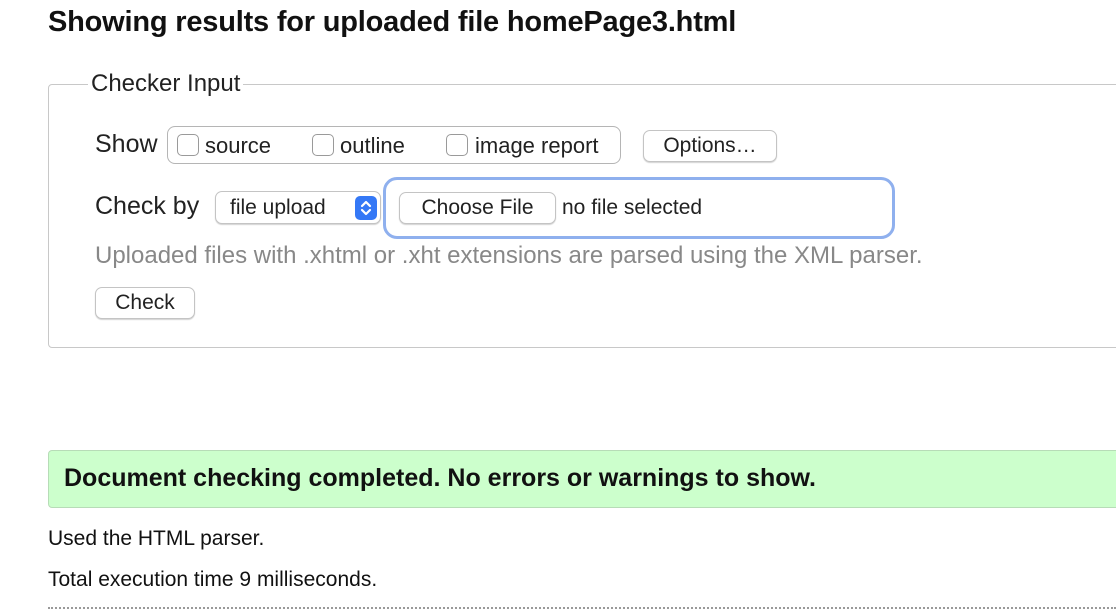 This screenshot has height=612, width=1116. I want to click on file-status-text: no file selected, so click(632, 207).